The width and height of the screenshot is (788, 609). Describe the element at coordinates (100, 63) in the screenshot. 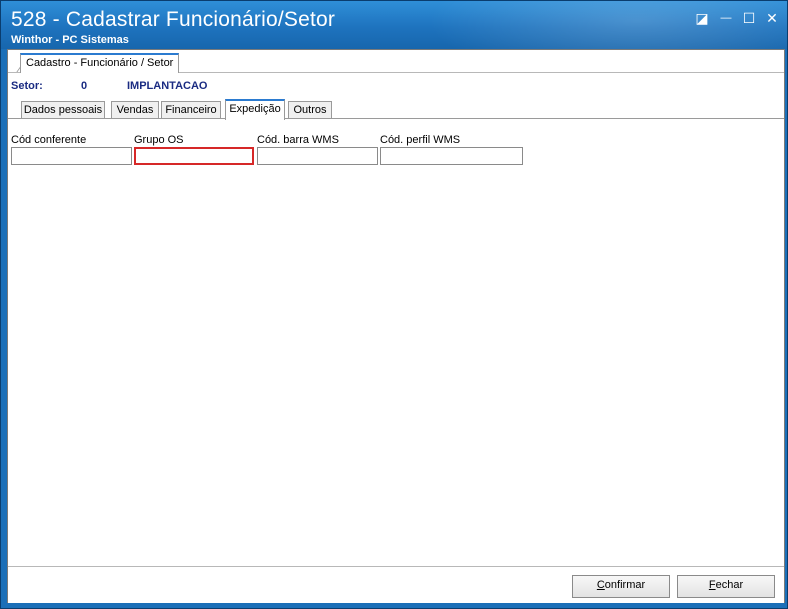

I see `frame-tab-cadastro: Cadastro - Funcionário / Setor` at that location.